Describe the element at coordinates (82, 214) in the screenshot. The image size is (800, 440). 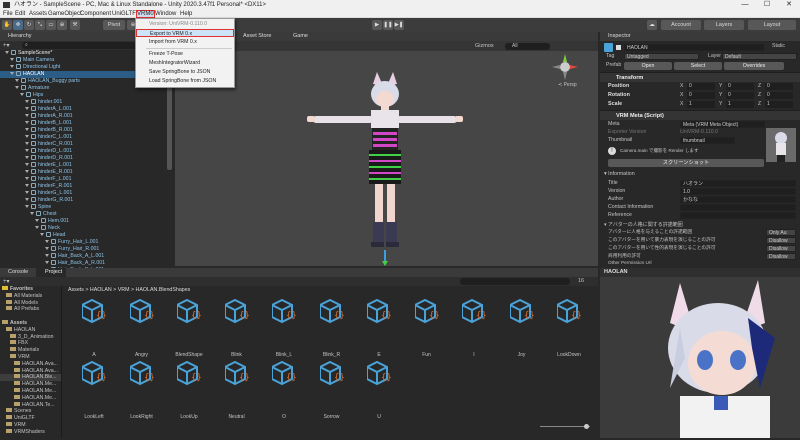
I see `hierarchy-row: Chest` at that location.